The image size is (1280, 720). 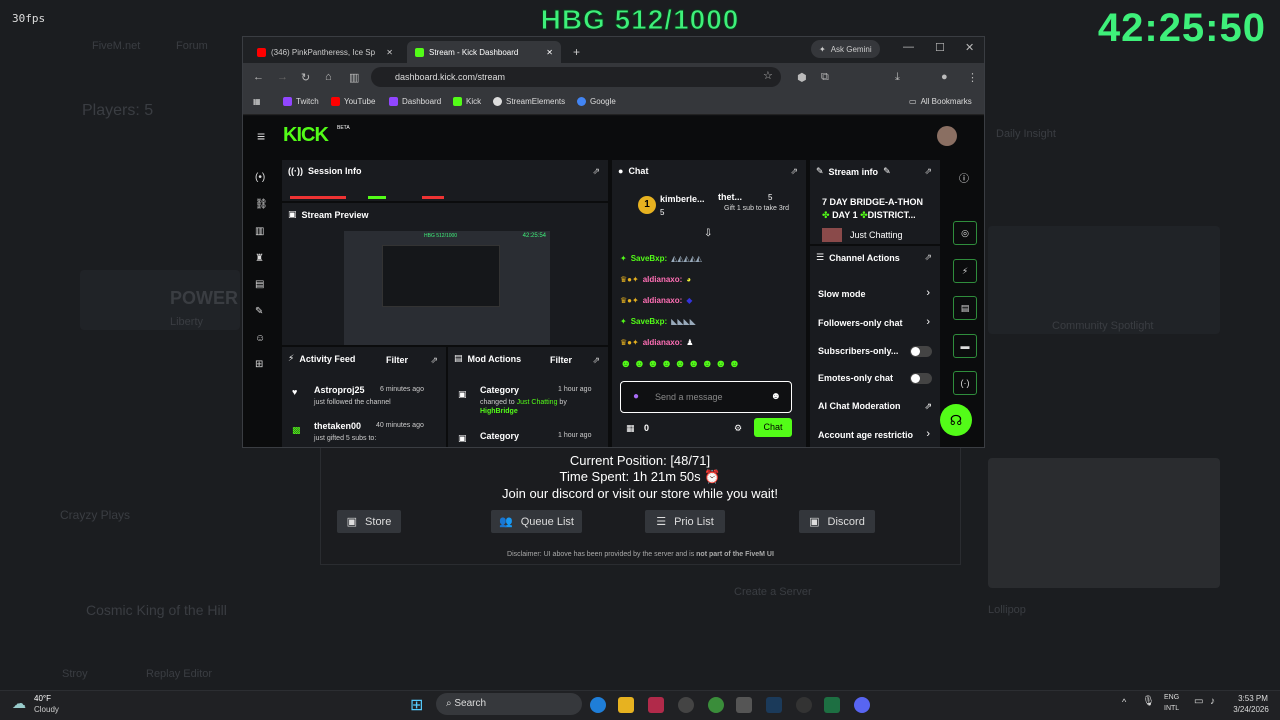 What do you see at coordinates (536, 521) in the screenshot?
I see `queue-list-button: 👥 Queue List` at bounding box center [536, 521].